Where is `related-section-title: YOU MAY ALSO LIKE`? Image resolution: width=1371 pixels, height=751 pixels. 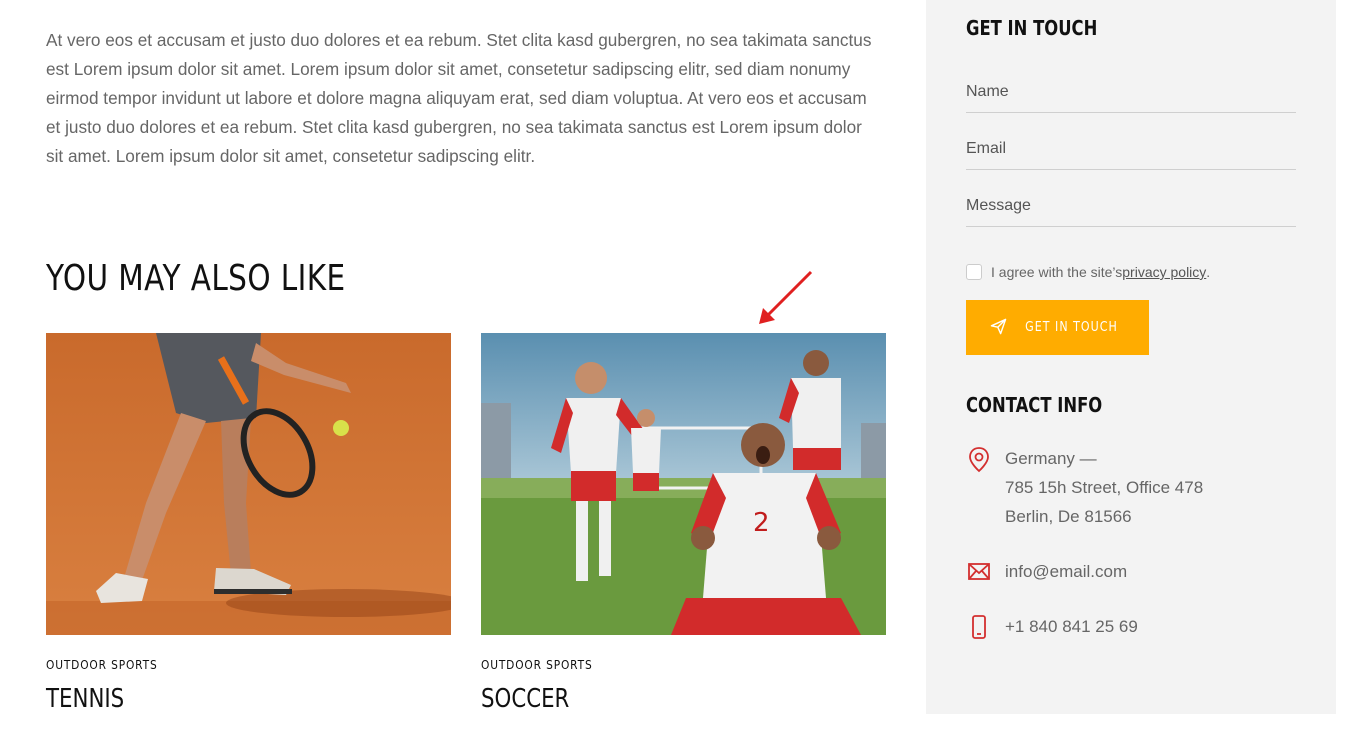
related-section-title: YOU MAY ALSO LIKE is located at coordinates (196, 278).